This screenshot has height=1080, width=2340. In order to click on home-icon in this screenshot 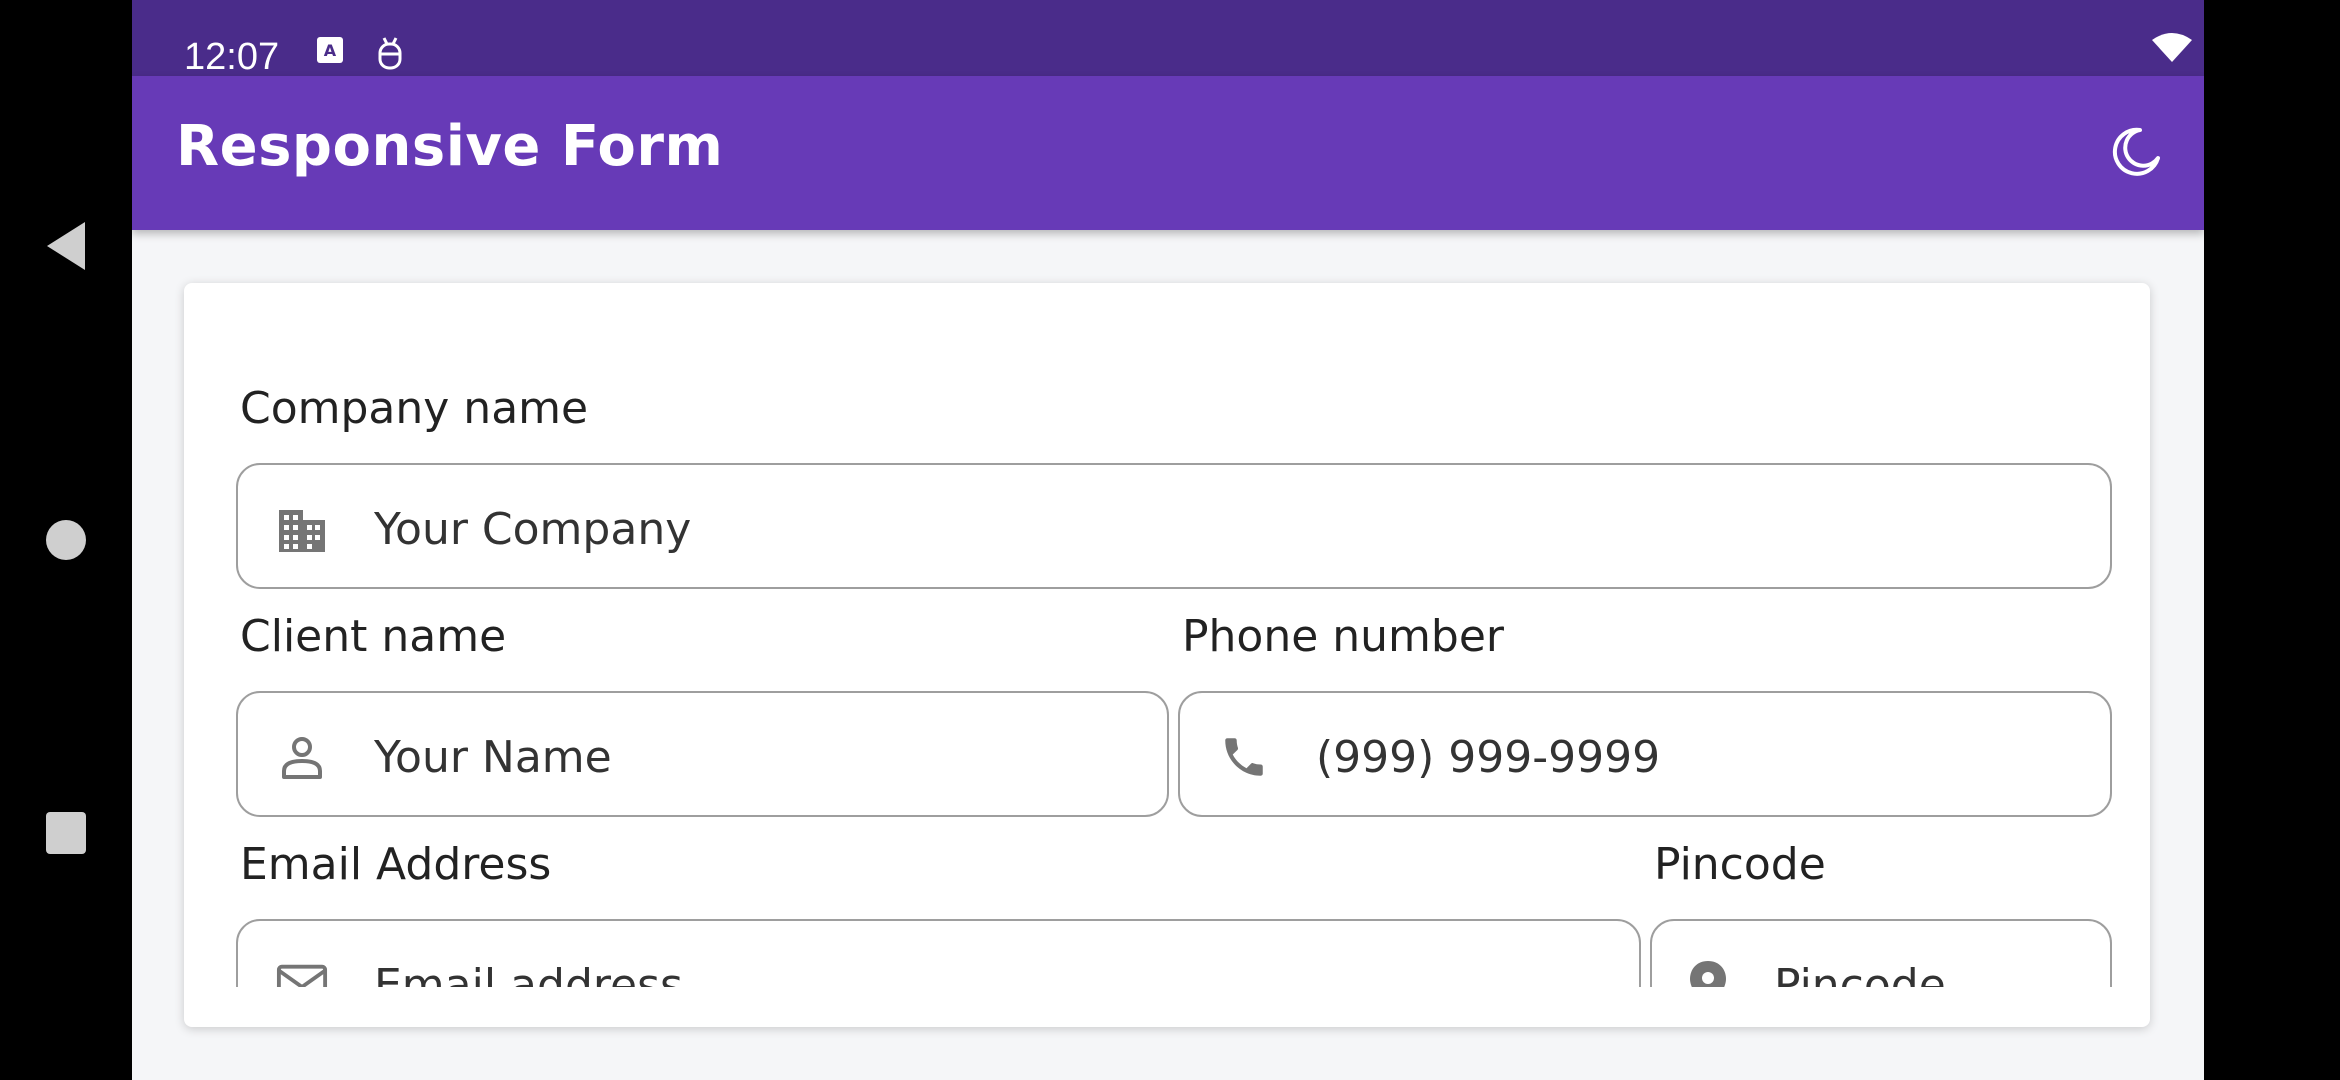, I will do `click(66, 540)`.